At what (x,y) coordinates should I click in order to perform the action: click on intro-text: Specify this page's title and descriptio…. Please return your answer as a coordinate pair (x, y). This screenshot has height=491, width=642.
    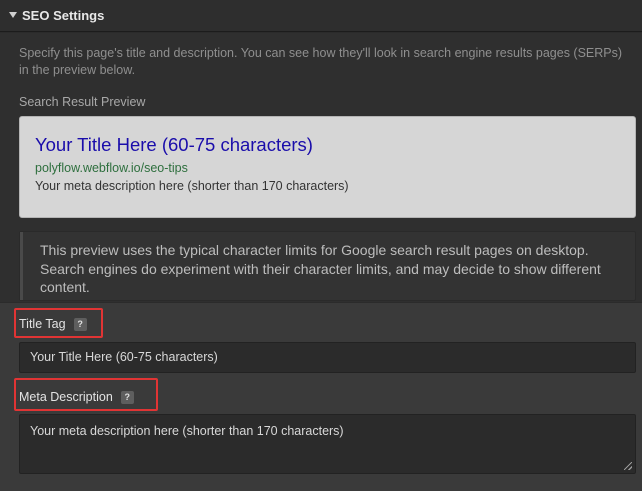
    Looking at the image, I should click on (321, 61).